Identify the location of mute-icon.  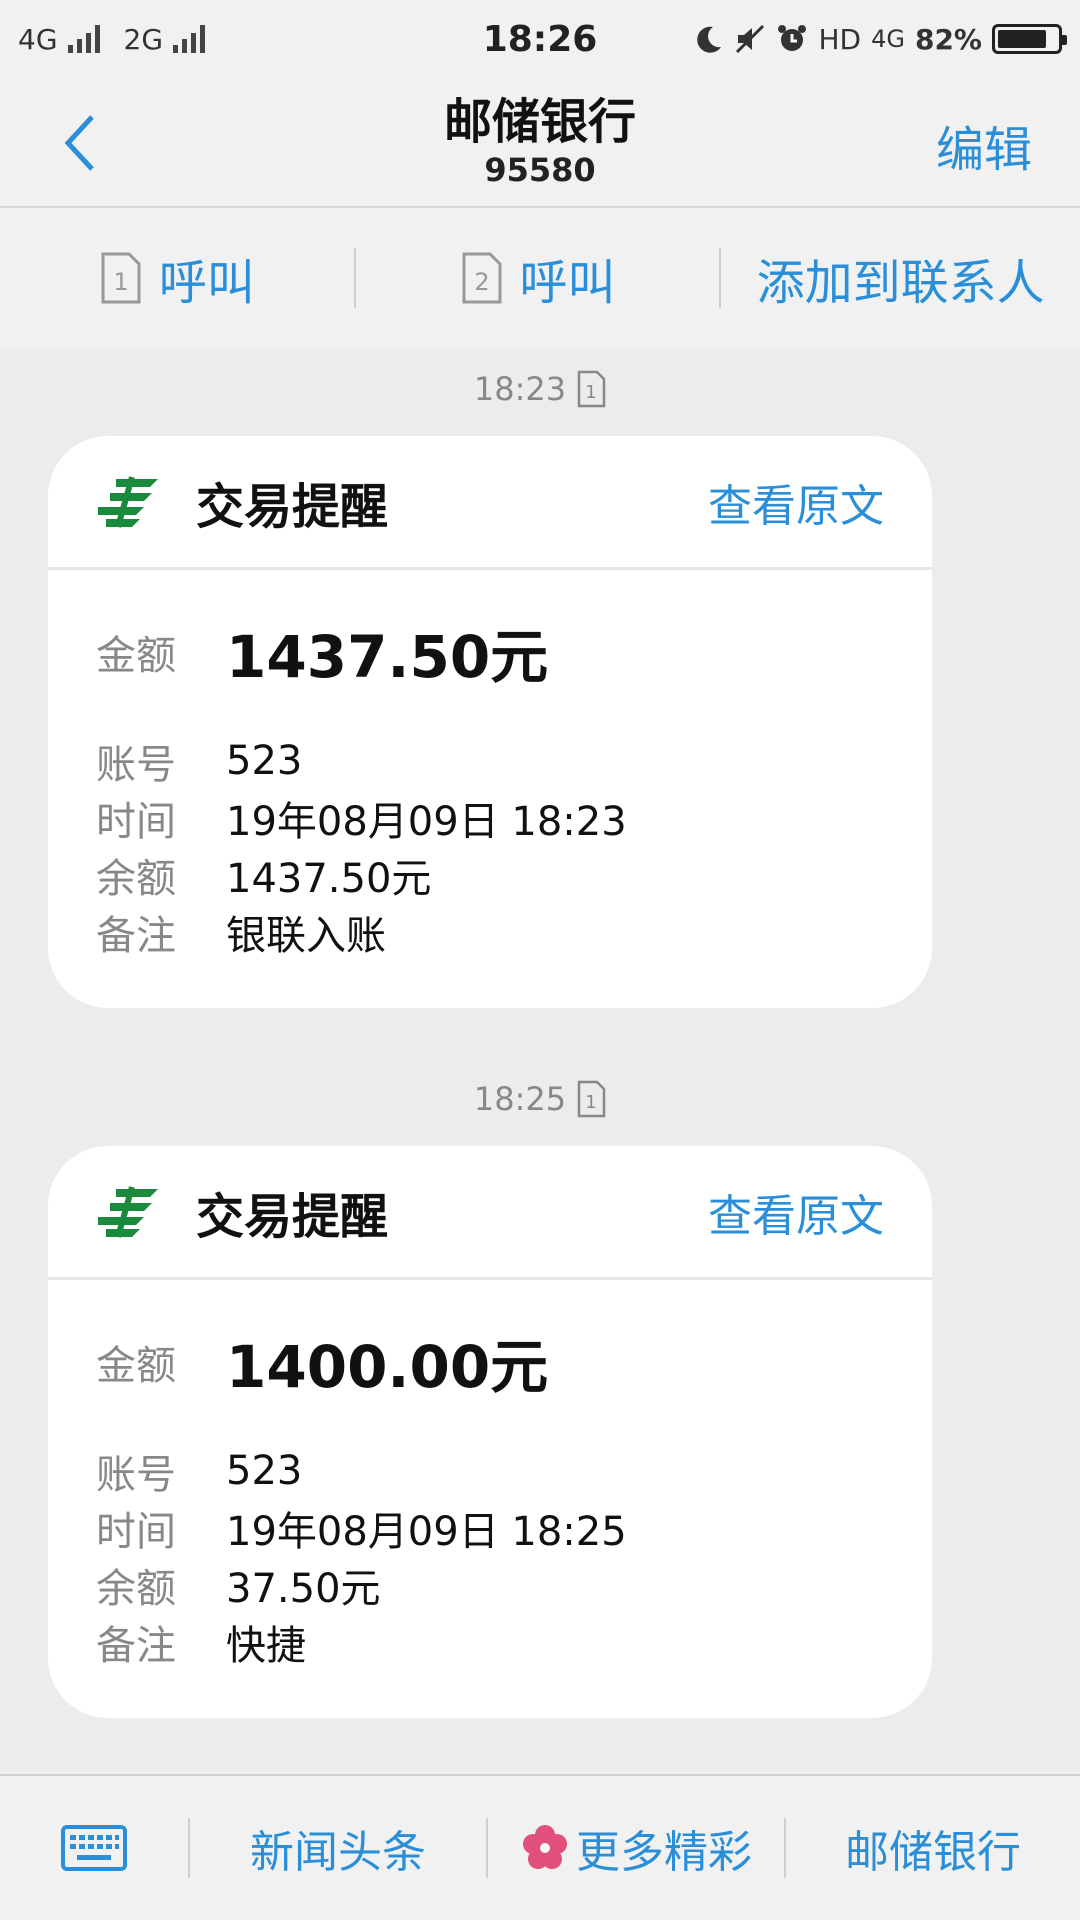
(750, 39).